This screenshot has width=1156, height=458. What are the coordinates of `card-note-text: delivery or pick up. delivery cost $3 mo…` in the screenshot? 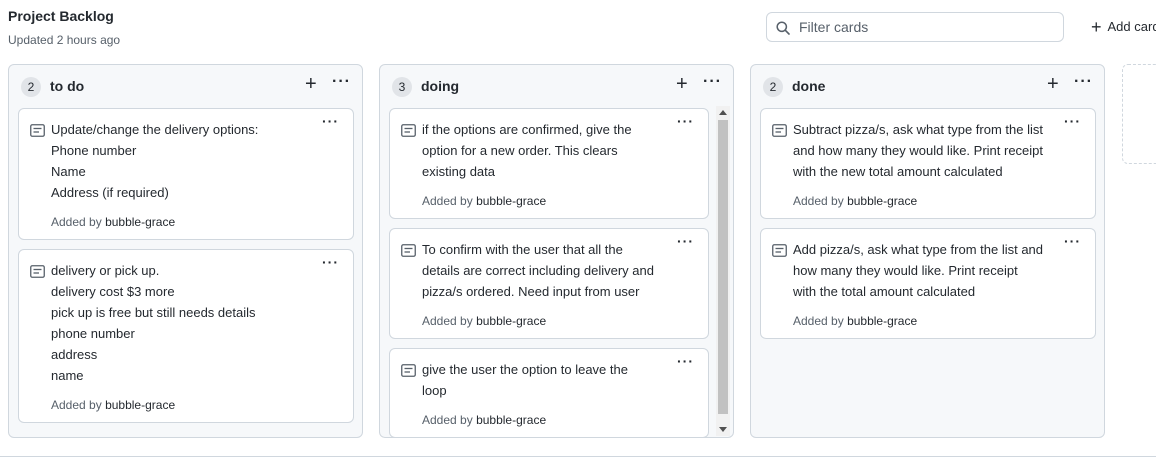 It's located at (153, 323).